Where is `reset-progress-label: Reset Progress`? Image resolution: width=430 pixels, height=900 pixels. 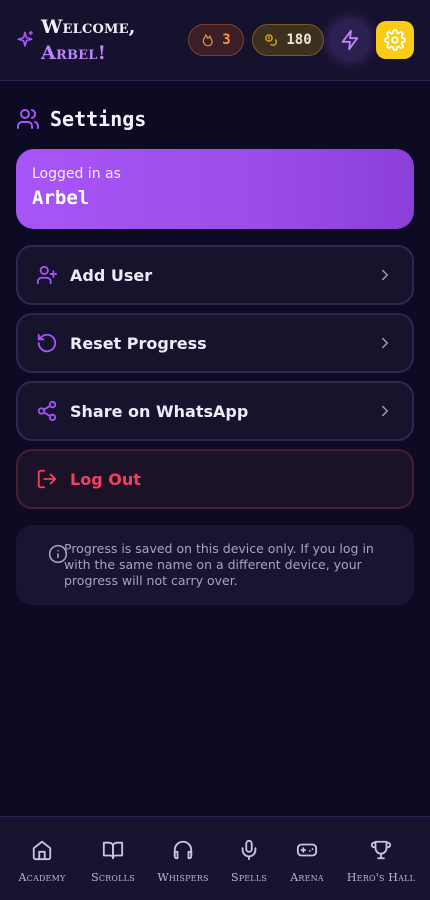
reset-progress-label: Reset Progress is located at coordinates (138, 343).